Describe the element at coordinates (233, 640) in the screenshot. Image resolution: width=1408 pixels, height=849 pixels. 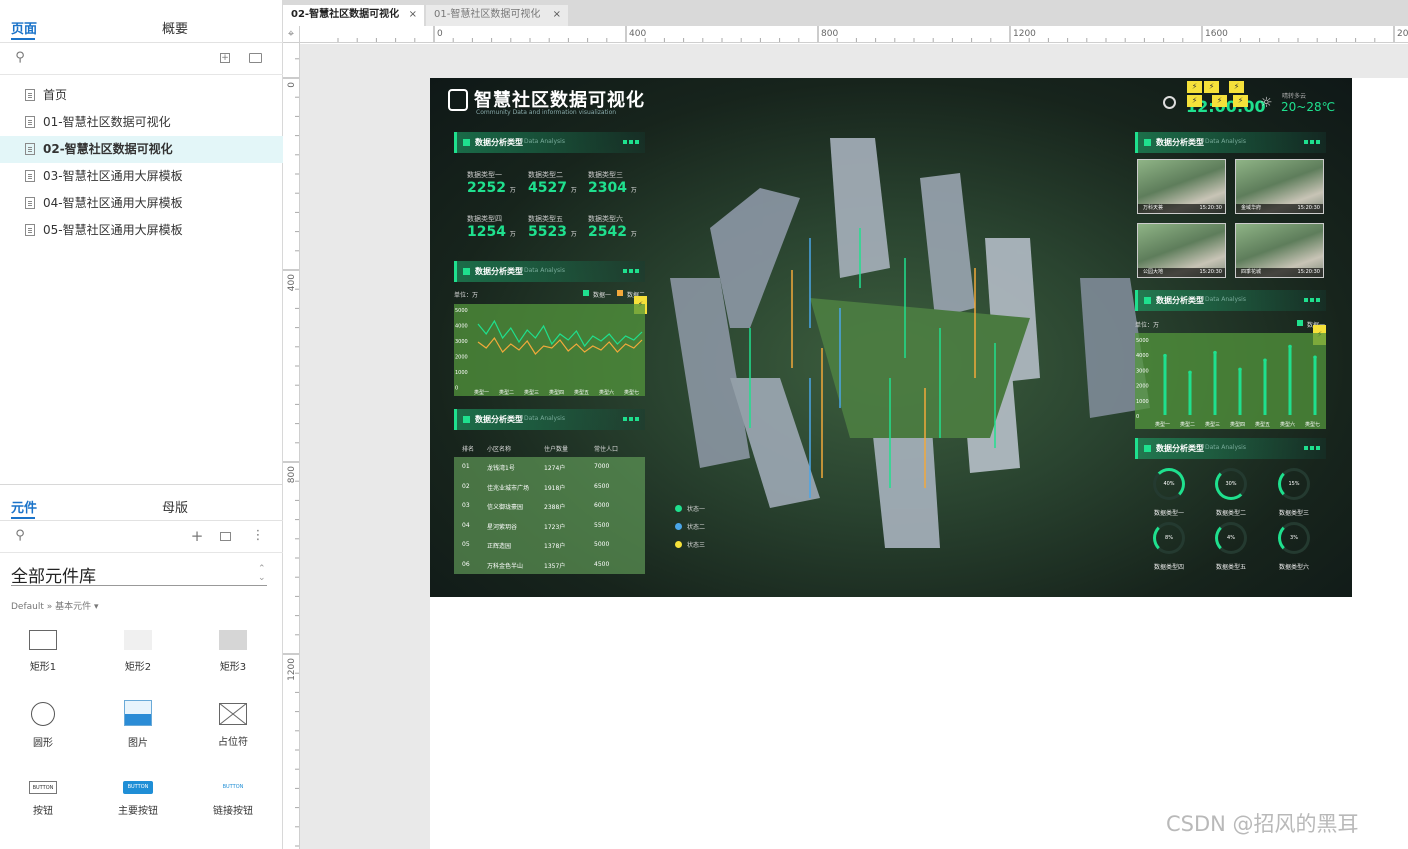
I see `rectangle-icon` at that location.